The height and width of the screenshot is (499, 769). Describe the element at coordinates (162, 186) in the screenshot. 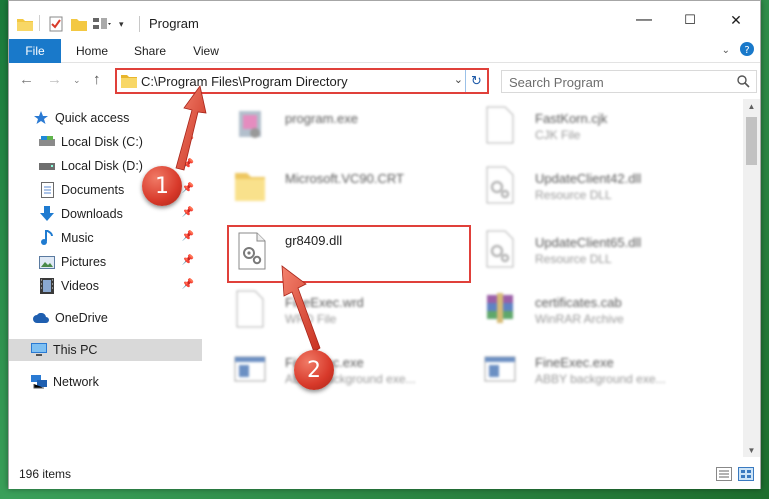

I see `callout-1: 1` at that location.